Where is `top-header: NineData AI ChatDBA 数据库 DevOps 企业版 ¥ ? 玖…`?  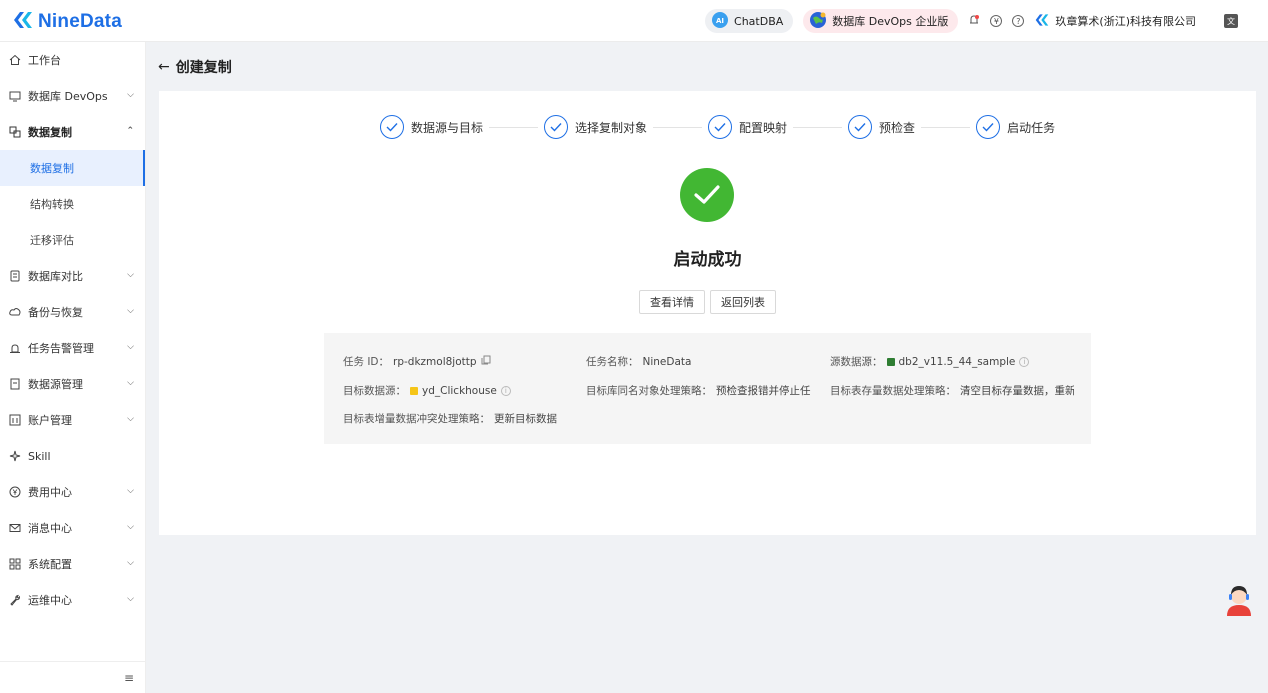 top-header: NineData AI ChatDBA 数据库 DevOps 企业版 ¥ ? 玖… is located at coordinates (634, 21).